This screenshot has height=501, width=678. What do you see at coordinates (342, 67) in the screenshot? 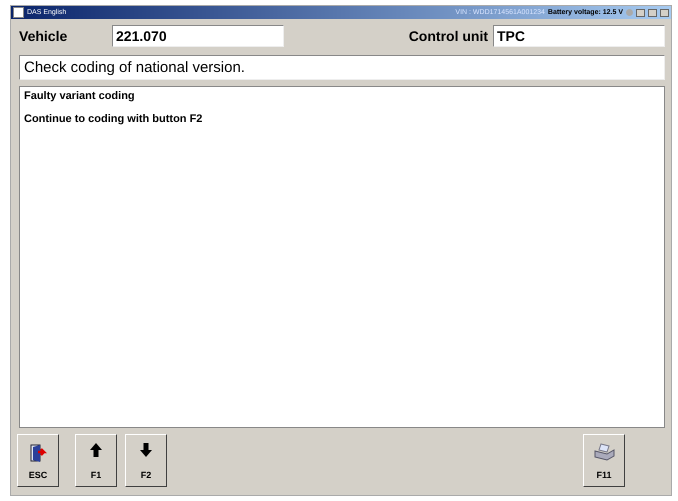
I see `message-field: Check coding of national version.` at bounding box center [342, 67].